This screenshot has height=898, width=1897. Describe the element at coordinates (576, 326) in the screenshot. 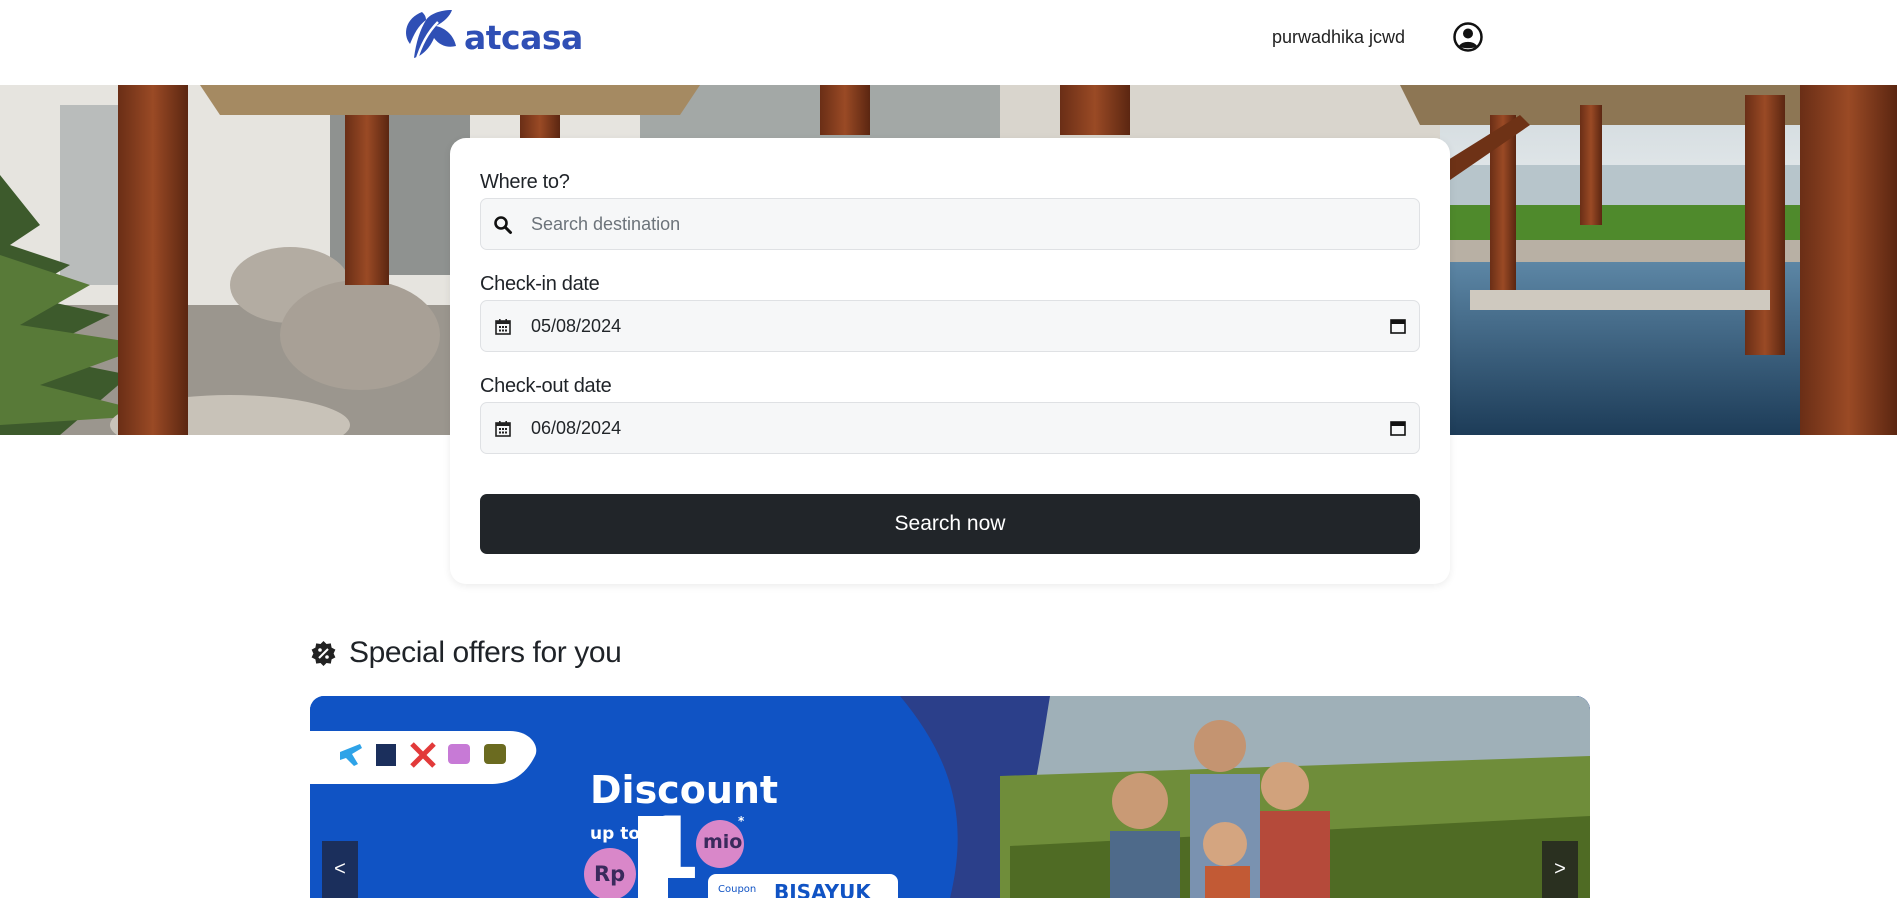

I see `checkin-date-value: 05/08/2024` at that location.